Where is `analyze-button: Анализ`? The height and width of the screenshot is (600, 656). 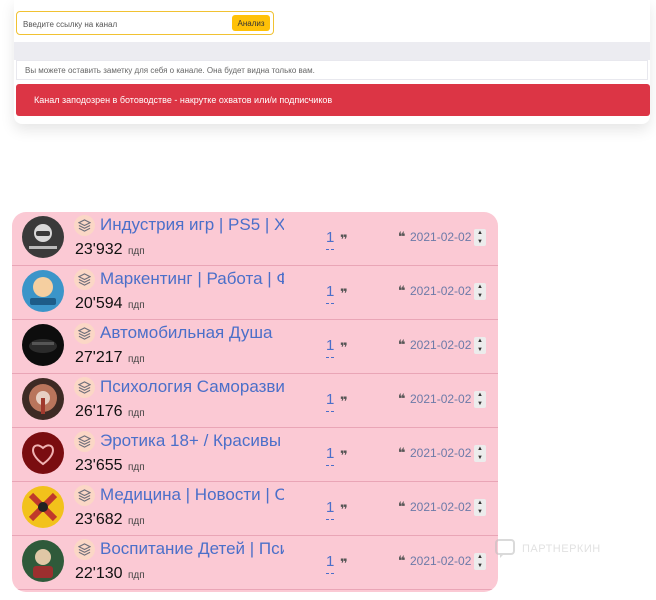
analyze-button: Анализ is located at coordinates (251, 23).